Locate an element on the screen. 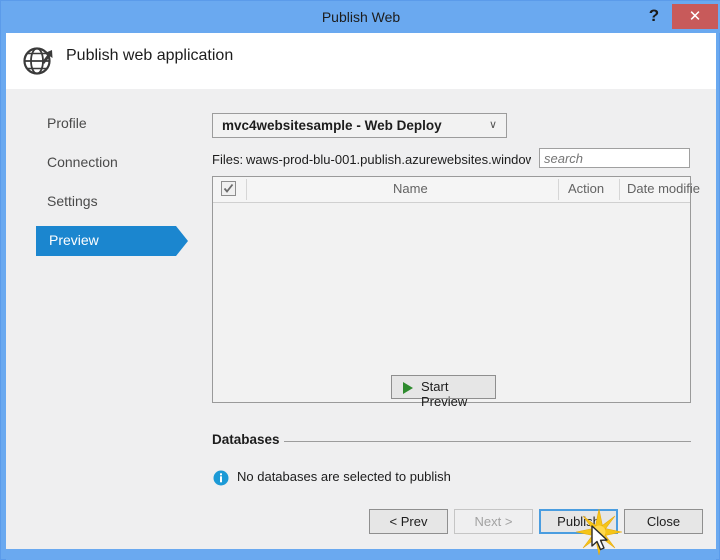 This screenshot has height=560, width=720. sidebar-item-profile: Profile is located at coordinates (98, 124).